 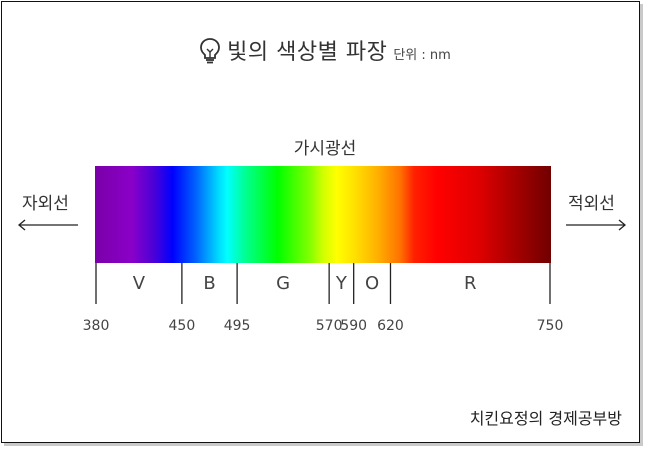 What do you see at coordinates (209, 283) in the screenshot?
I see `band-letter: B` at bounding box center [209, 283].